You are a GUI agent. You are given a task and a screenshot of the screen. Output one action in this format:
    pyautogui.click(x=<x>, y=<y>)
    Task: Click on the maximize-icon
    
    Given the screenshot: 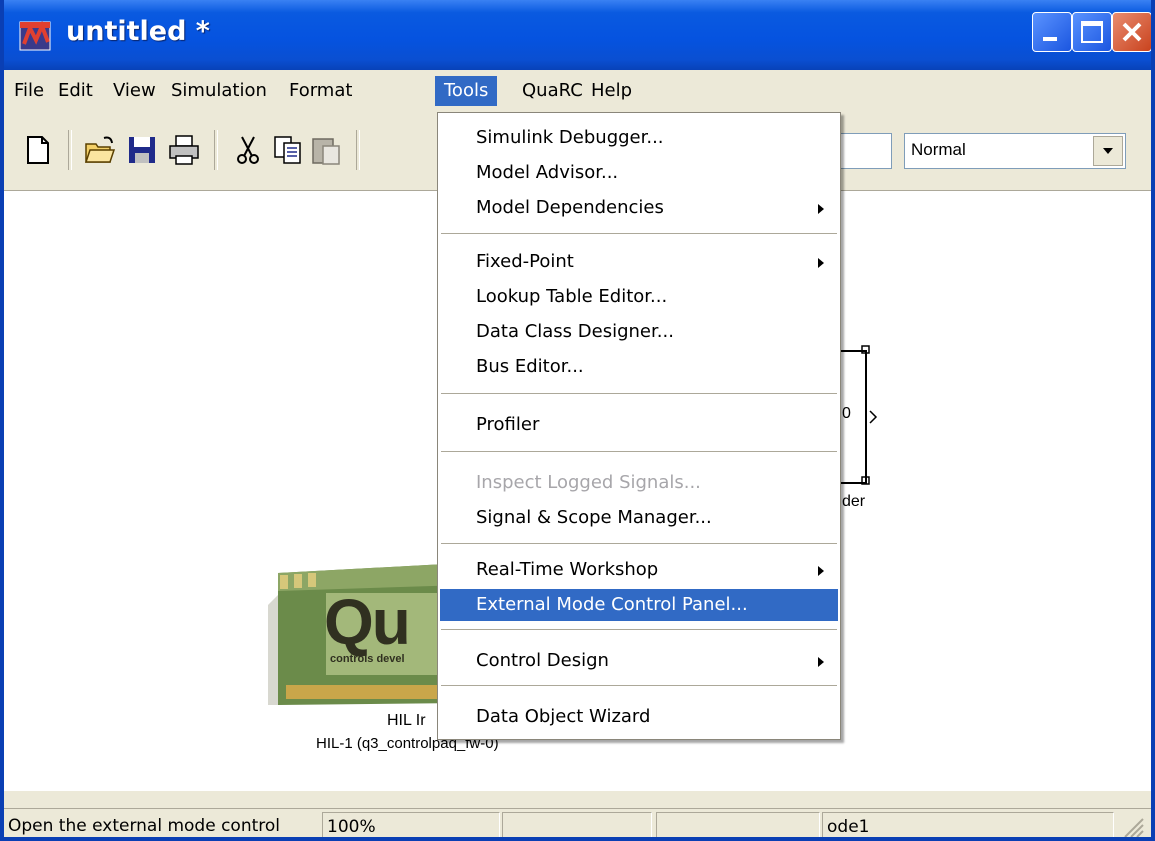 What is the action you would take?
    pyautogui.click(x=1092, y=32)
    